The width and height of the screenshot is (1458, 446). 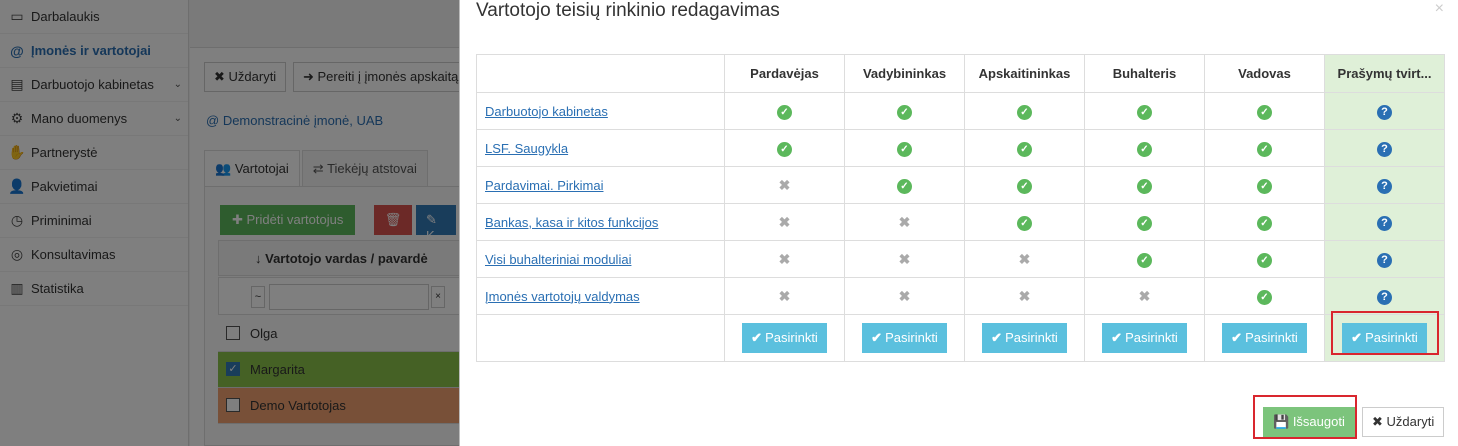 I want to click on module-link: Pardavimai. Pirkimai, so click(x=544, y=185).